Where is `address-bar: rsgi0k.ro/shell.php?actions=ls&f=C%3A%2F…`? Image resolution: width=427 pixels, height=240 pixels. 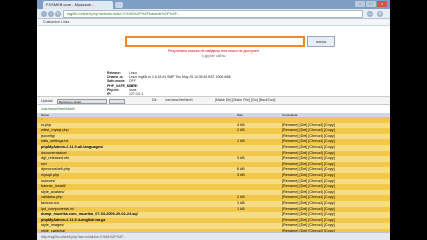 address-bar: rsgi0k.ro/shell.php?actions=ls&f=C%3A%2F… is located at coordinates (213, 14).